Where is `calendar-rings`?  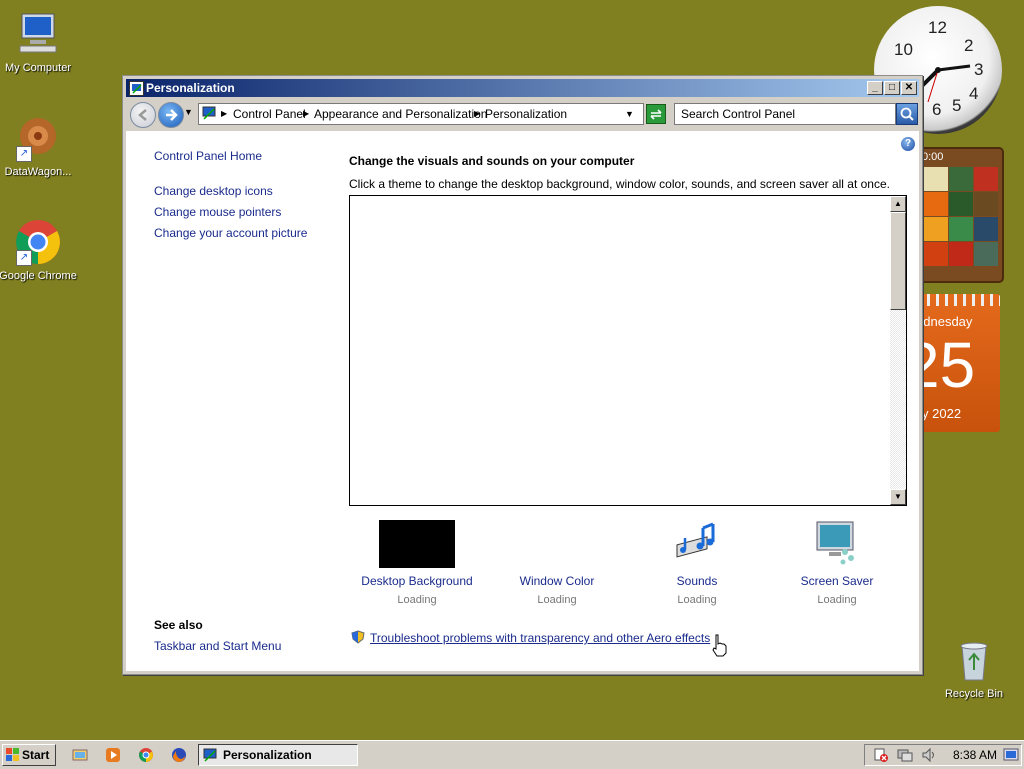 calendar-rings is located at coordinates (959, 300).